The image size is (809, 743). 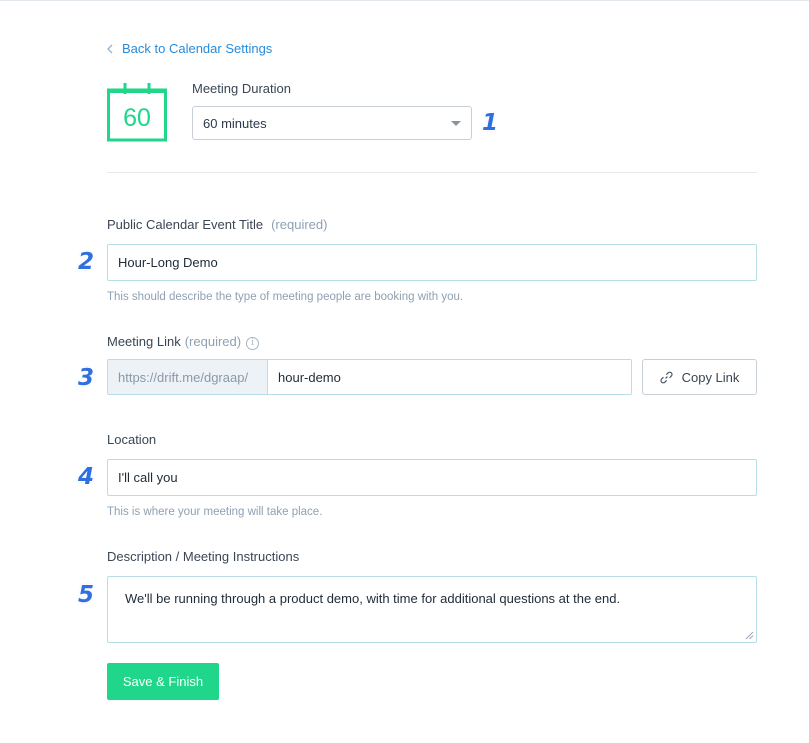 What do you see at coordinates (188, 377) in the screenshot?
I see `meeting-link-prefix: https://drift.me/dgraap/` at bounding box center [188, 377].